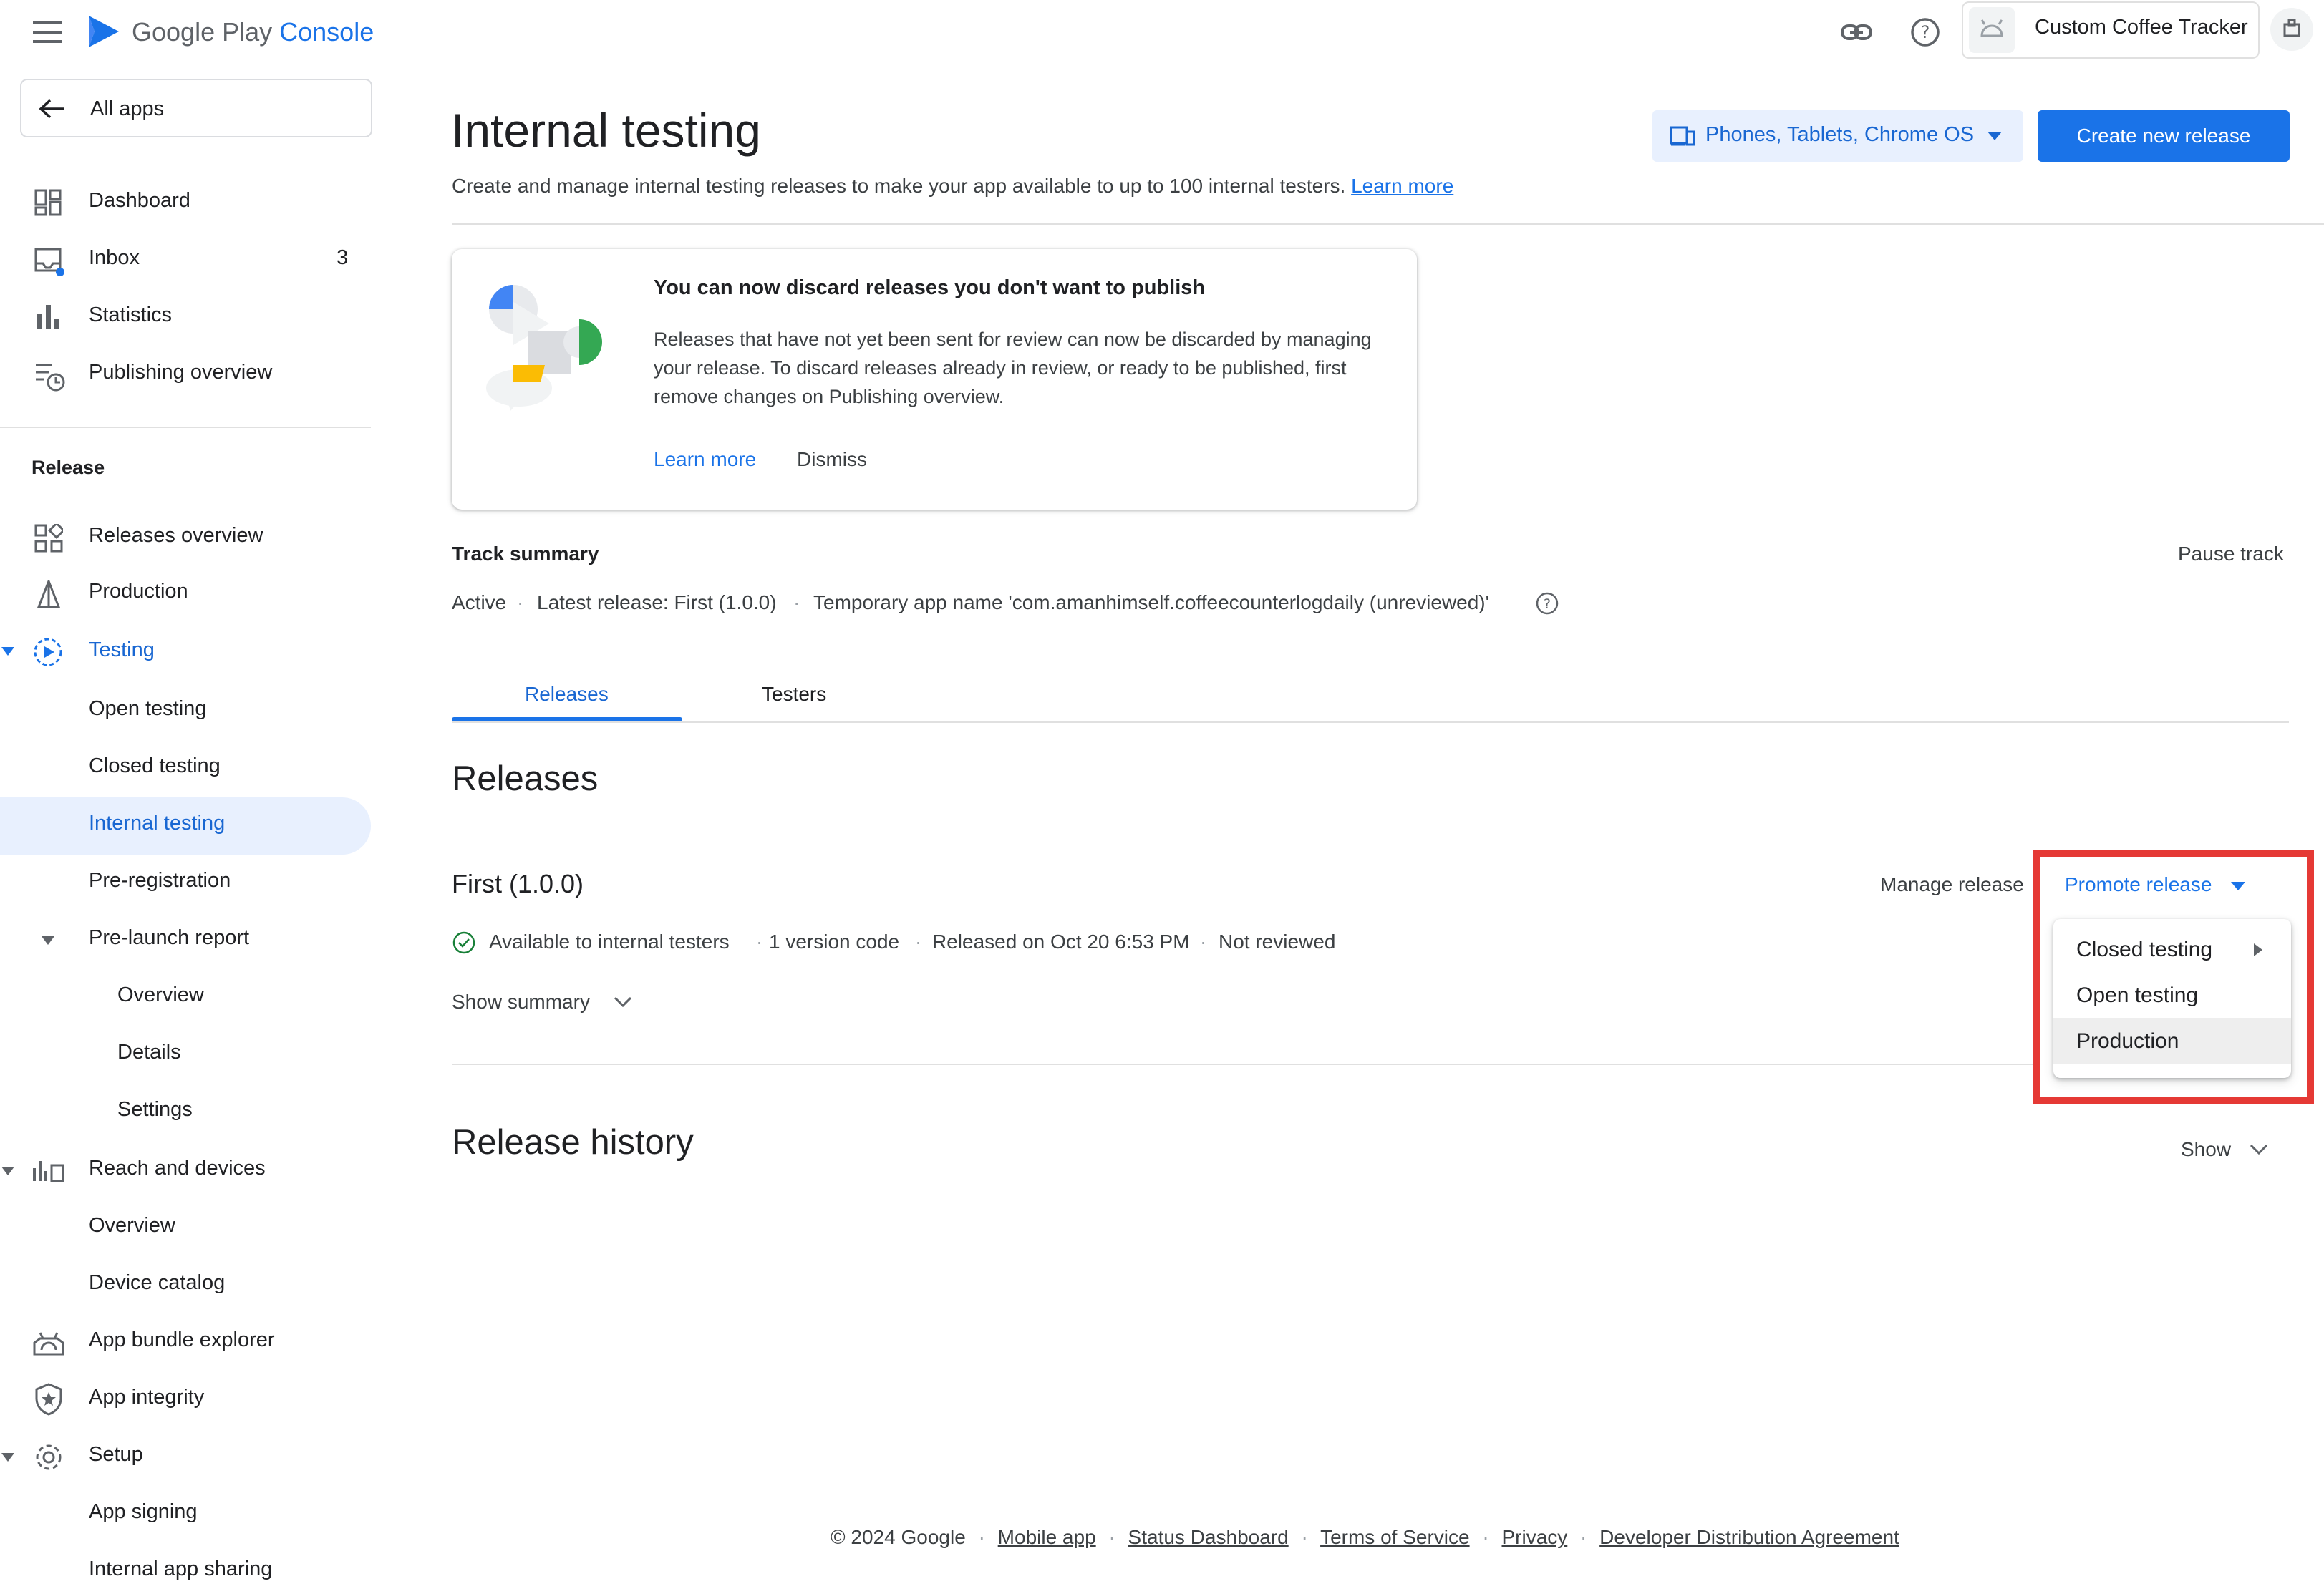 The image size is (2324, 1589). I want to click on sidebar-item-open-testing: Open testing, so click(147, 709).